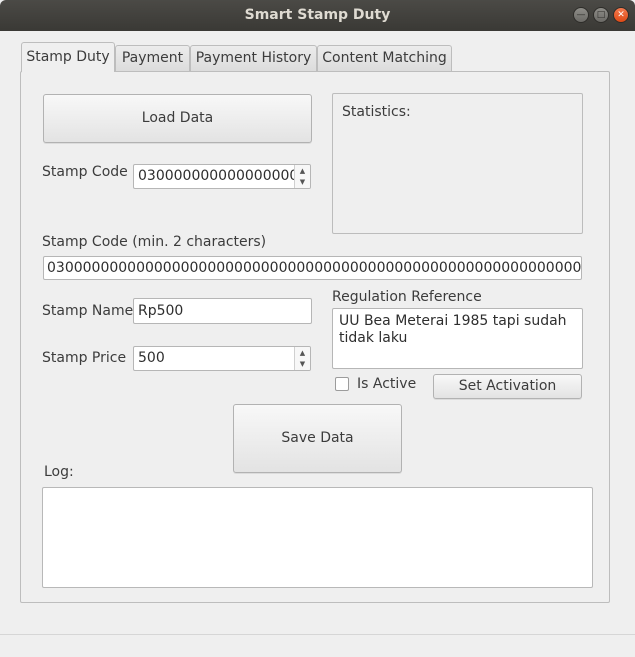 The image size is (635, 657). I want to click on stamp-code-spinbox-value: 030000000000000000, so click(218, 176).